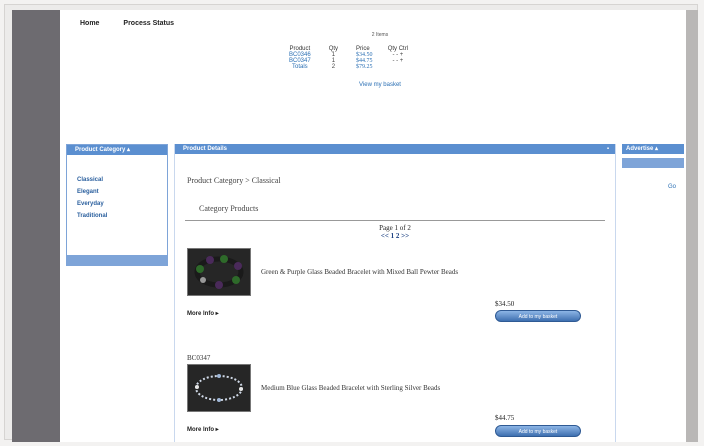  Describe the element at coordinates (148, 23) in the screenshot. I see `nav-process-status-link: Process Status` at that location.